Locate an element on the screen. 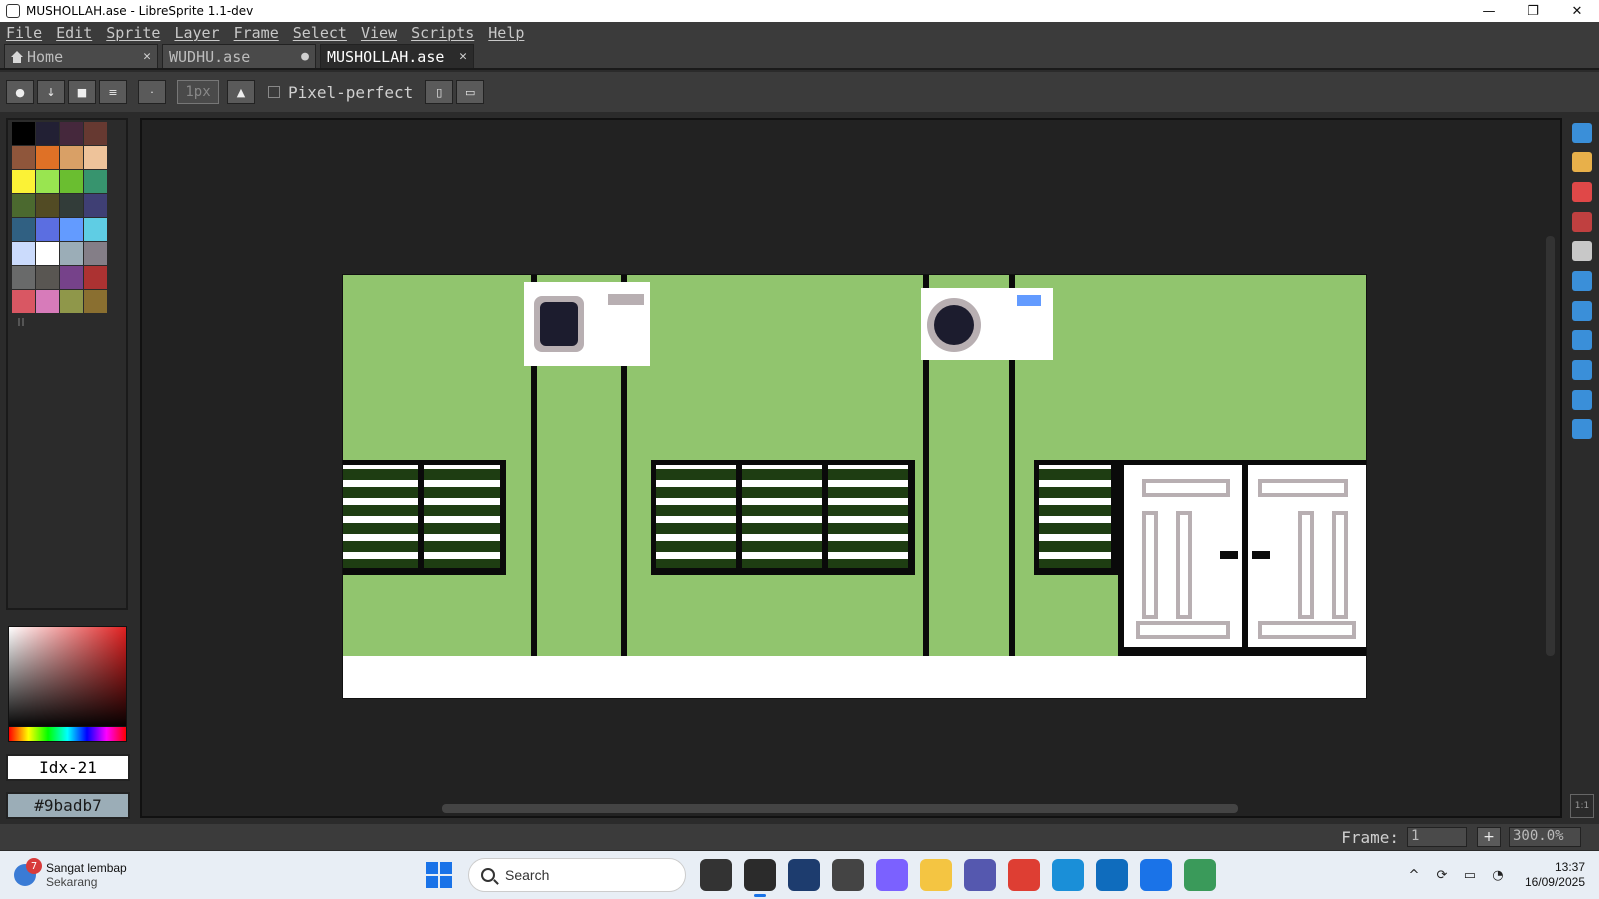 Image resolution: width=1599 pixels, height=899 pixels. menu-scripts: Scripts is located at coordinates (442, 33).